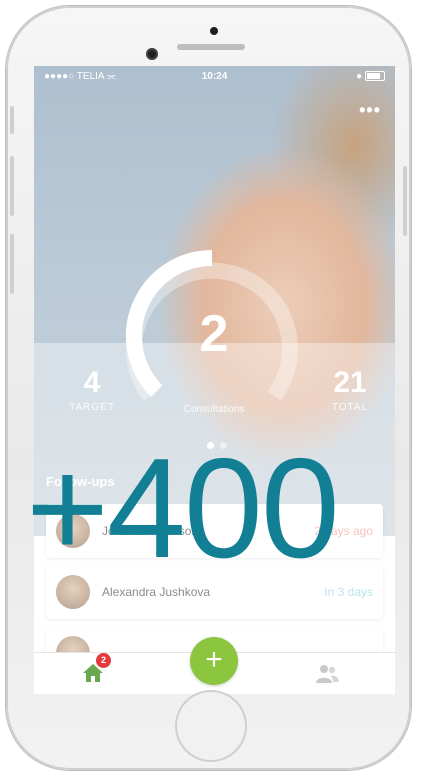 Image resolution: width=421 pixels, height=776 pixels. What do you see at coordinates (359, 76) in the screenshot?
I see `lock-icon: ●` at bounding box center [359, 76].